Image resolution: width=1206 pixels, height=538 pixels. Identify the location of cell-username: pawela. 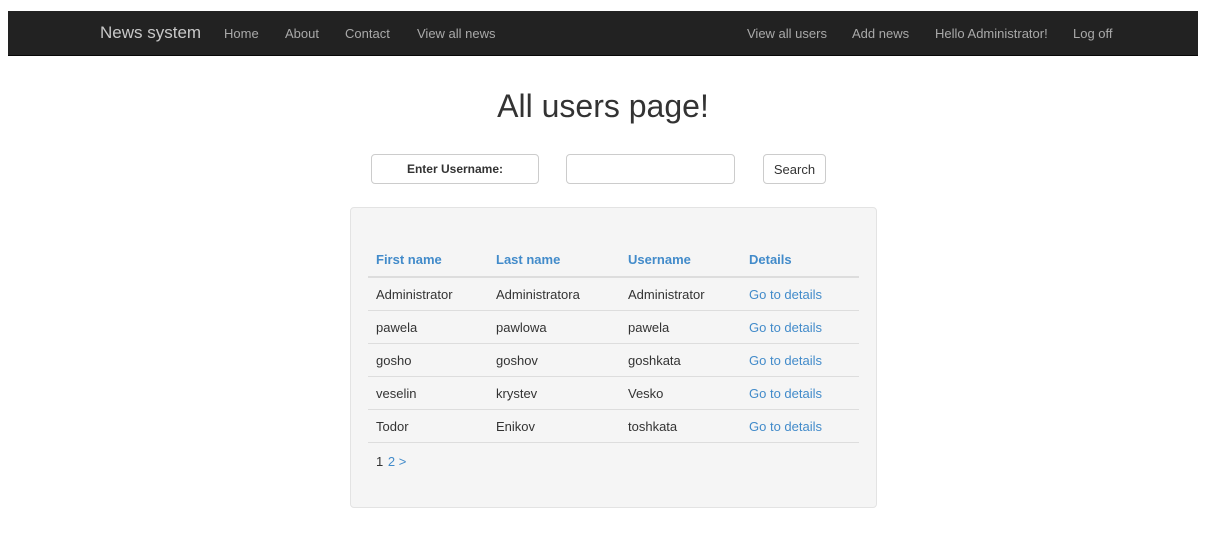
(680, 327).